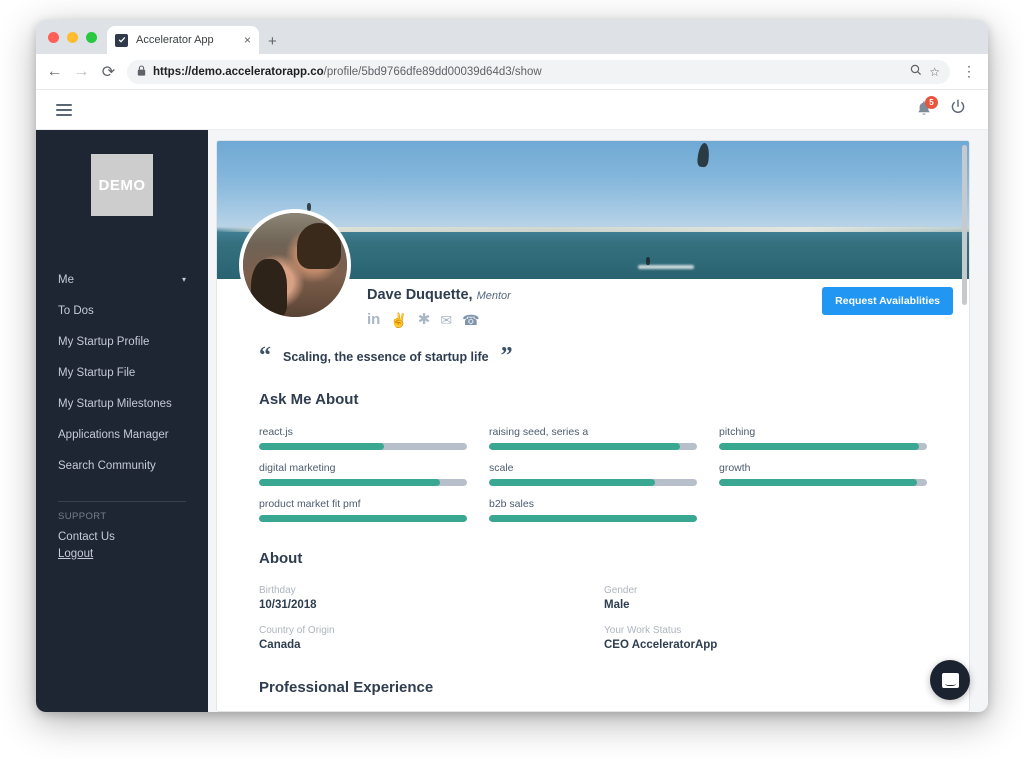 The width and height of the screenshot is (1024, 759). I want to click on topbar-actions: 5, so click(941, 107).